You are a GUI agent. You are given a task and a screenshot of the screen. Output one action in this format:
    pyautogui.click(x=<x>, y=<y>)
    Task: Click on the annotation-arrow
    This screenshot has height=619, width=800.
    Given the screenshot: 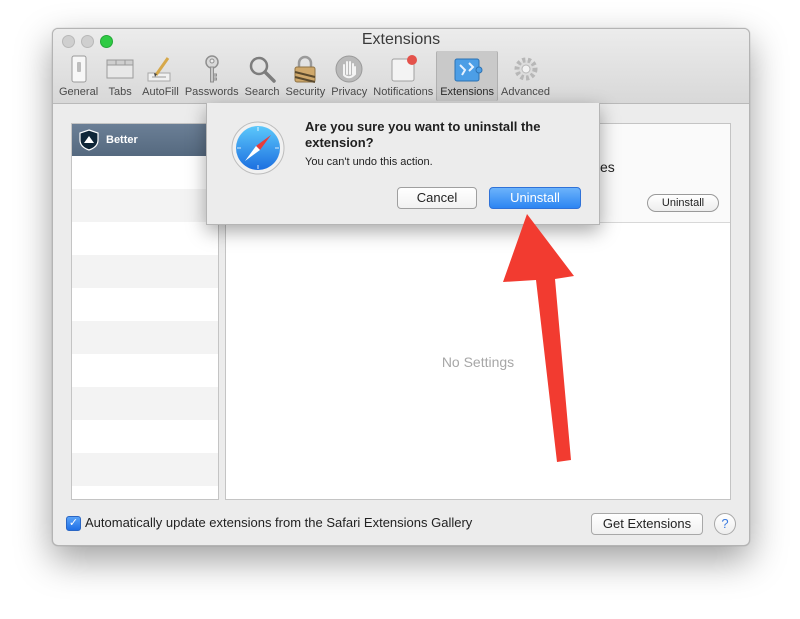 What is the action you would take?
    pyautogui.click(x=538, y=338)
    